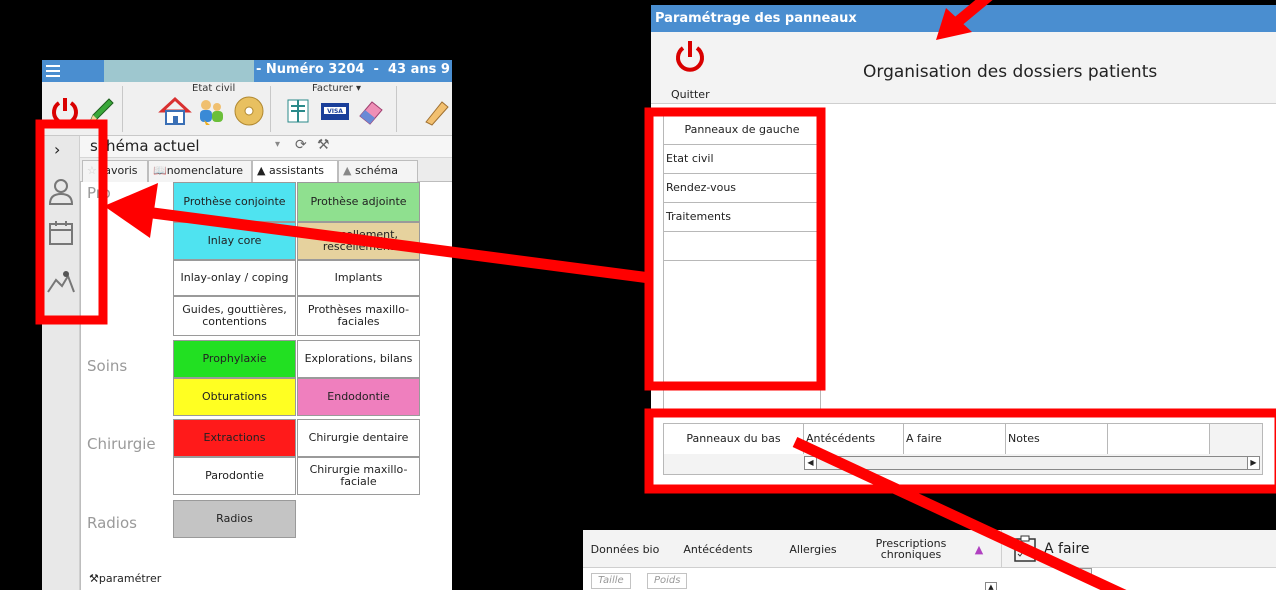 The width and height of the screenshot is (1276, 590). Describe the element at coordinates (277, 144) in the screenshot. I see `chevron-down-icon: ▾` at that location.